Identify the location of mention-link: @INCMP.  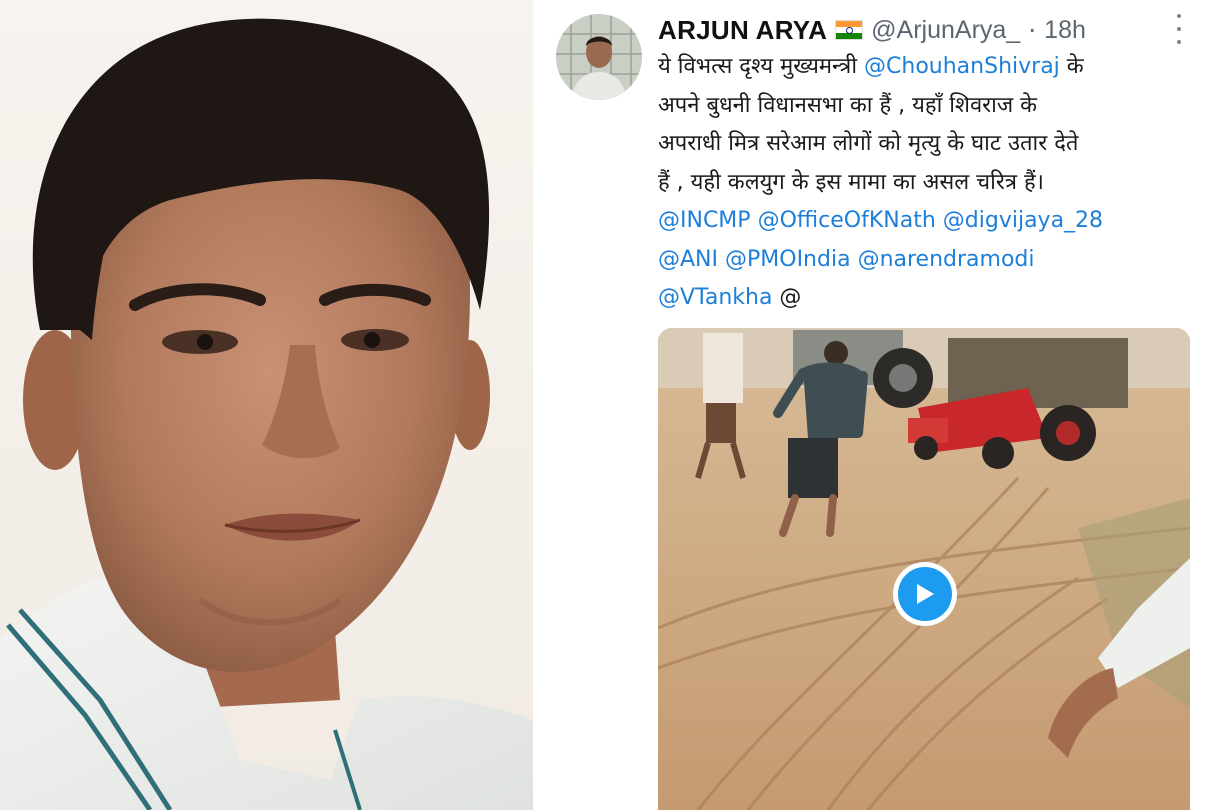
(704, 220).